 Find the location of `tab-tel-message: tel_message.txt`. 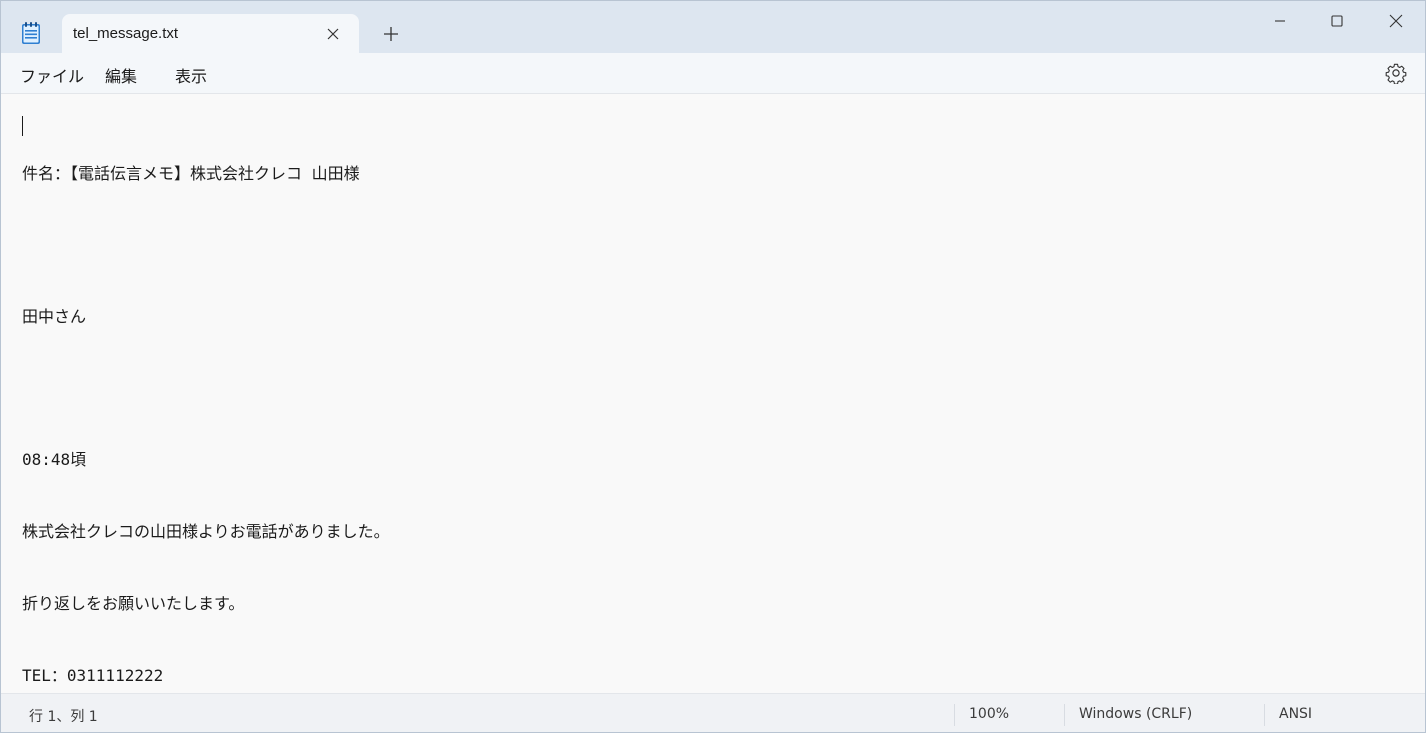

tab-tel-message: tel_message.txt is located at coordinates (210, 34).